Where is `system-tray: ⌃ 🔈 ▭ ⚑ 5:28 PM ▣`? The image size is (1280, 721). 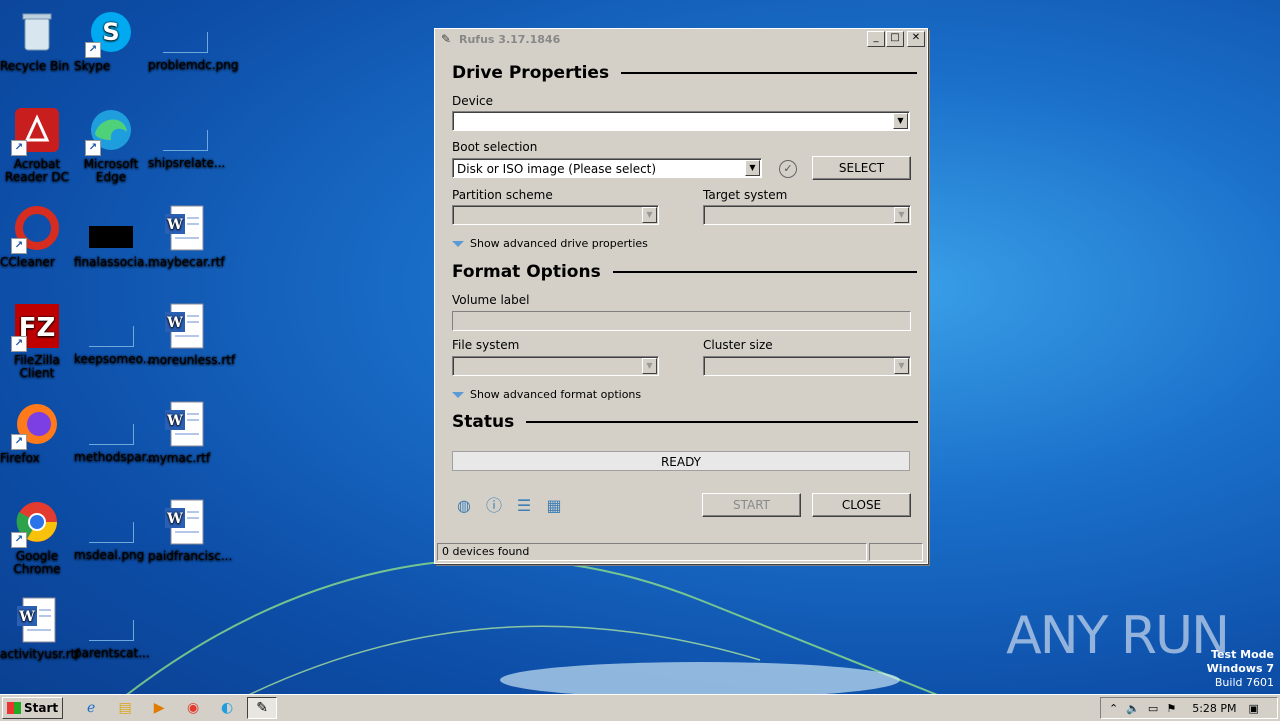 system-tray: ⌃ 🔈 ▭ ⚑ 5:28 PM ▣ is located at coordinates (1189, 708).